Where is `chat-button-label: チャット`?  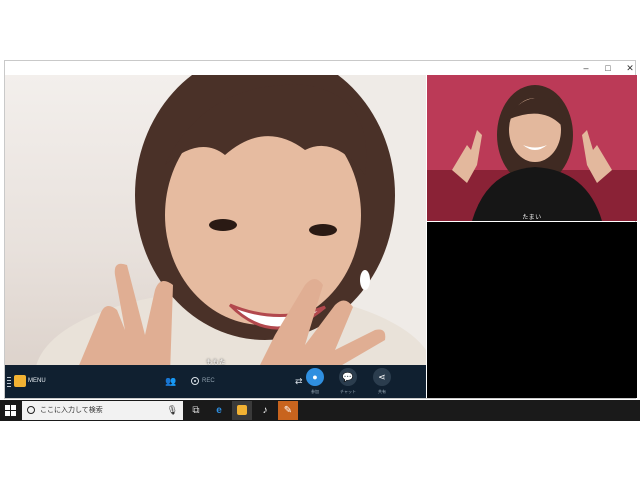 chat-button-label: チャット is located at coordinates (348, 391).